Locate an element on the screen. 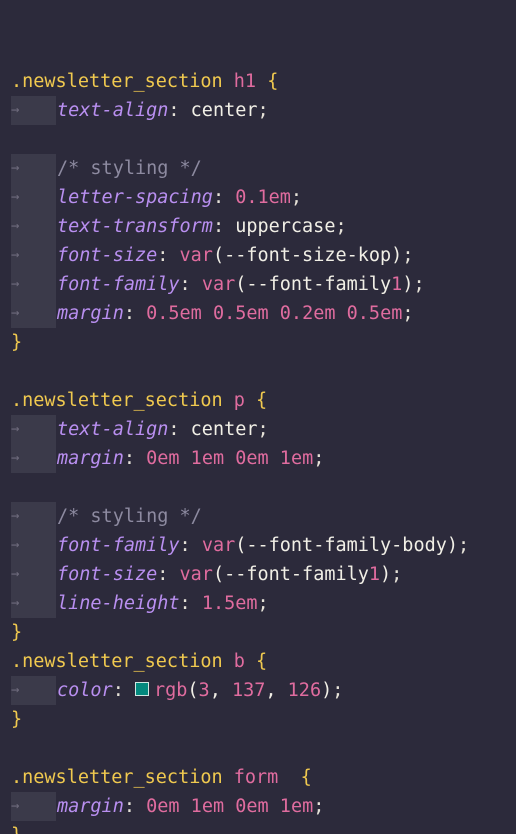  value-token: 0.5 is located at coordinates (163, 313).